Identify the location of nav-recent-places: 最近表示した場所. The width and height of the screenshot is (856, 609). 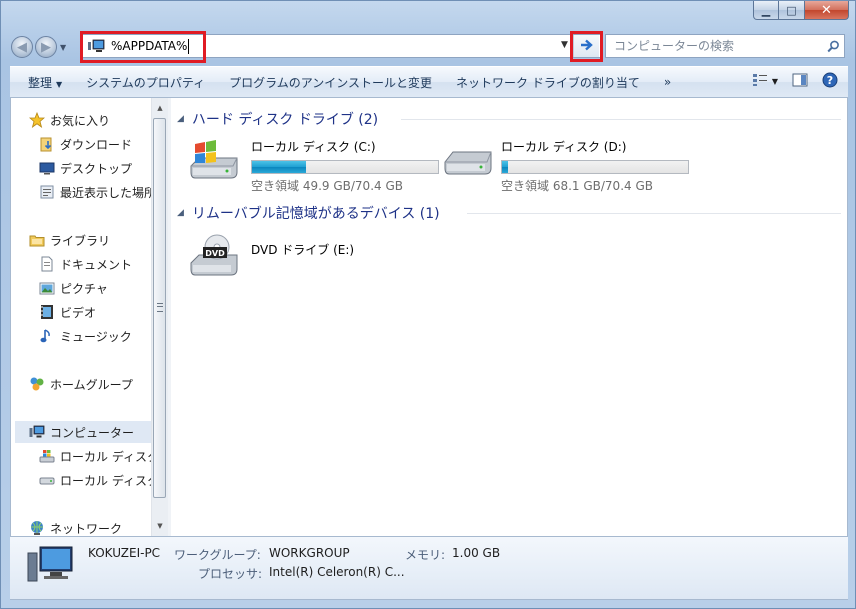
(95, 192).